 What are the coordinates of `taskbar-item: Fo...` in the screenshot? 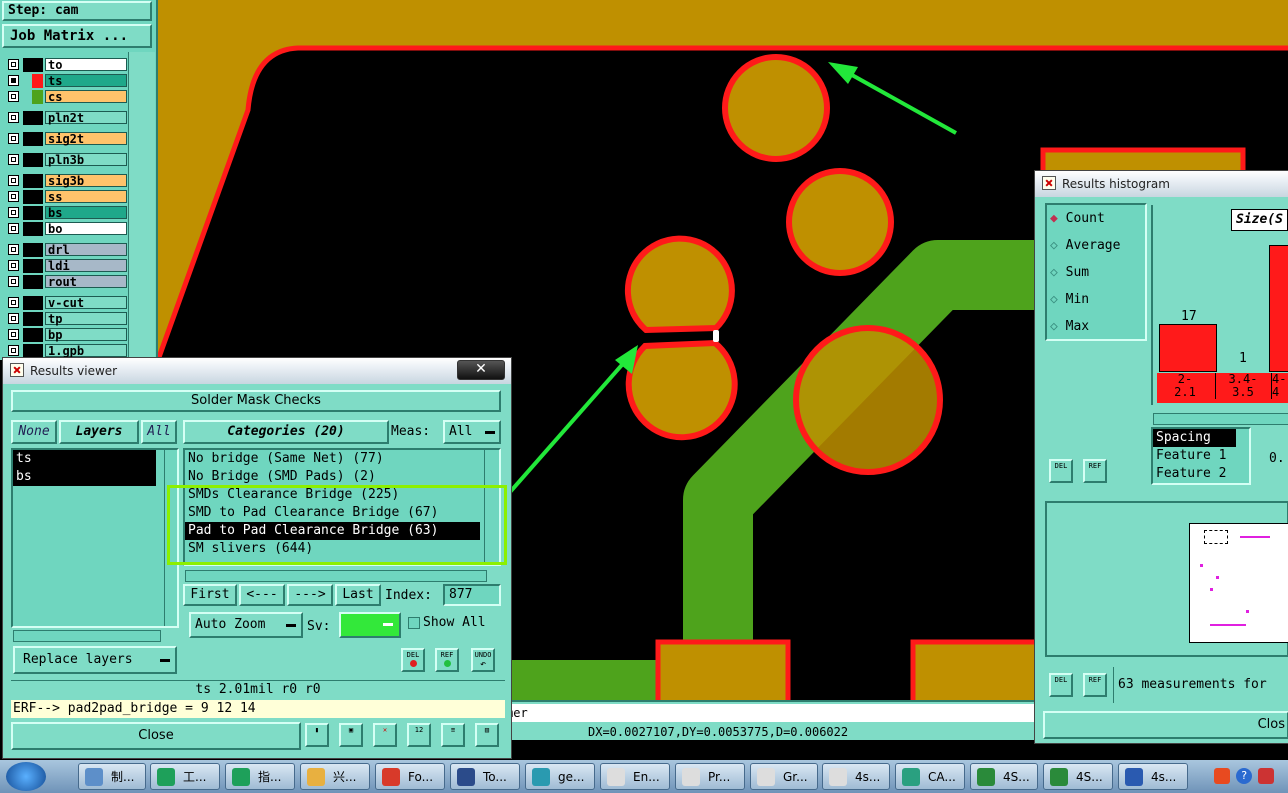 It's located at (410, 776).